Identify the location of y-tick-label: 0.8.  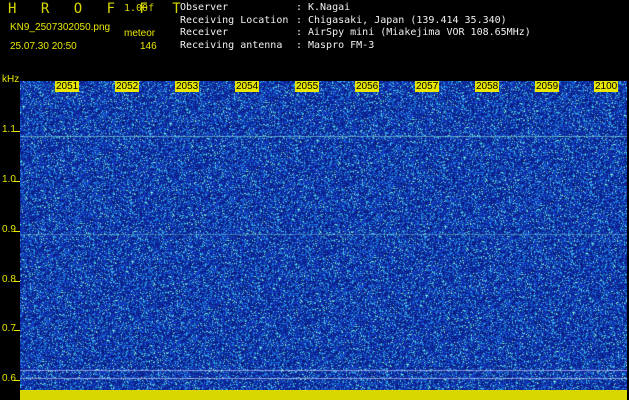
(9, 279).